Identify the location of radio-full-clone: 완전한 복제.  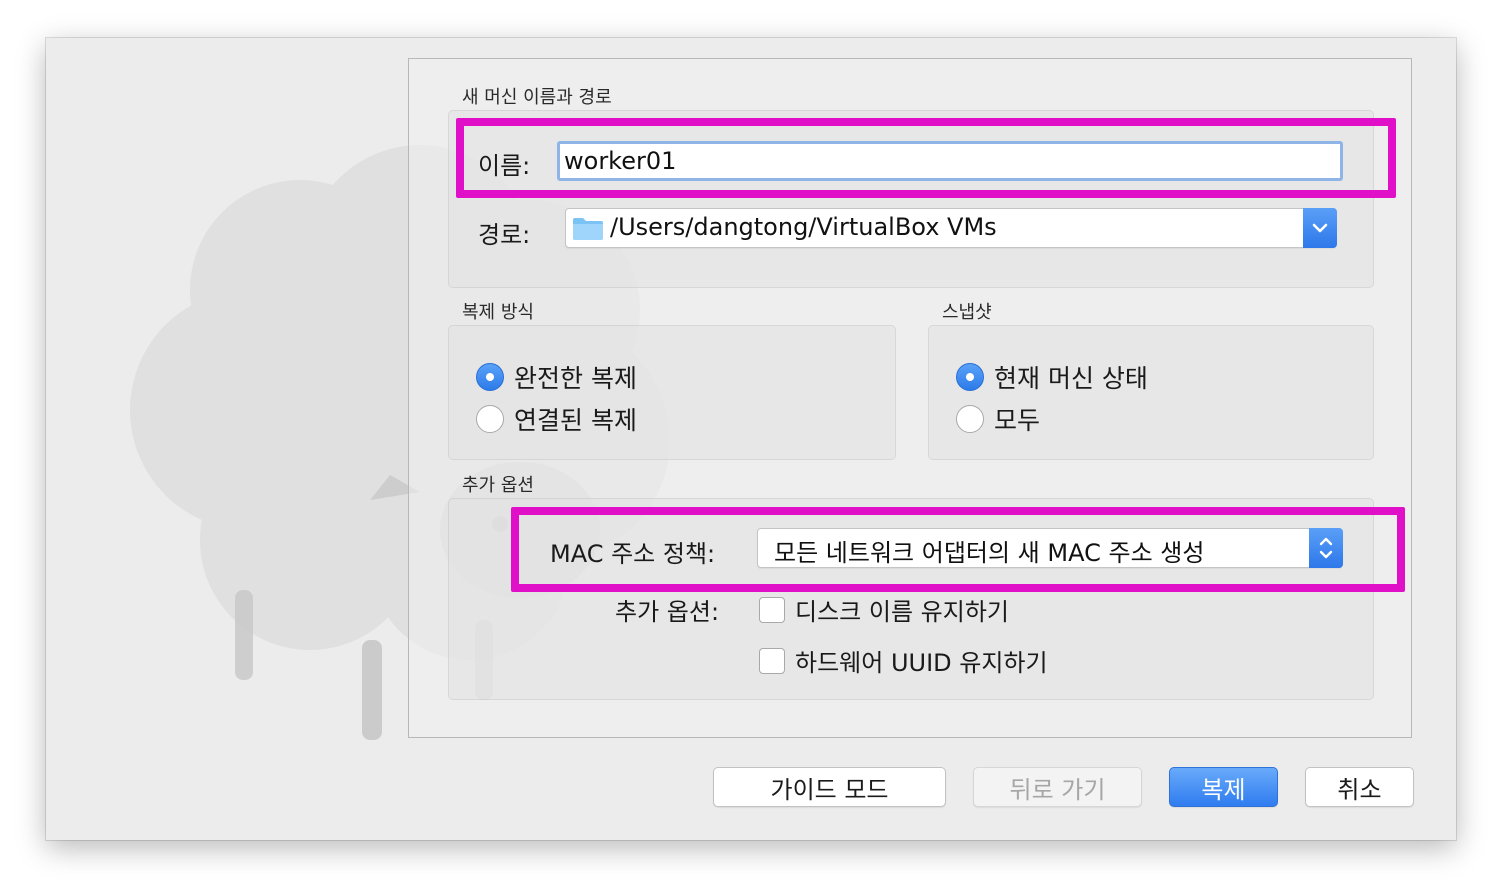
(556, 377).